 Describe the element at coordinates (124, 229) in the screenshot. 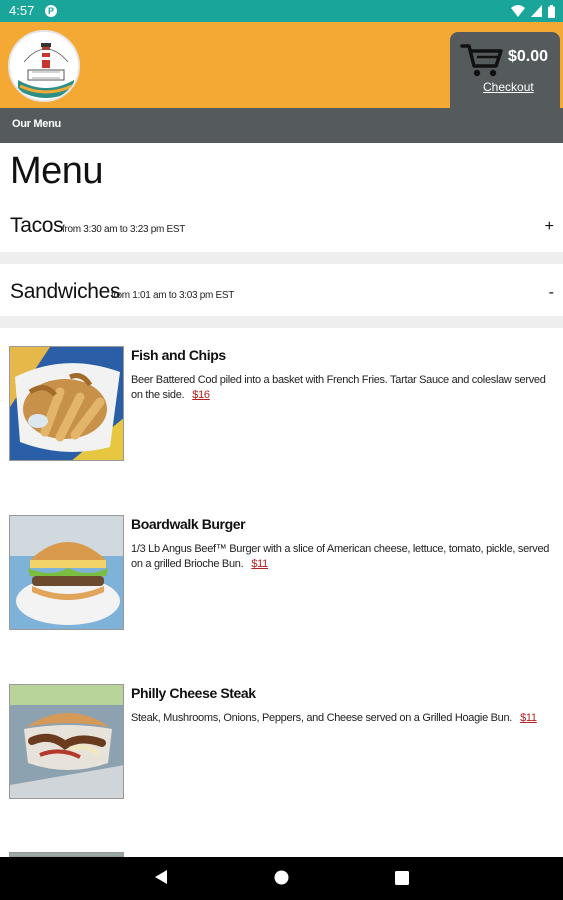

I see `section-hours: from 3:30 am to 3:23 pm EST` at that location.